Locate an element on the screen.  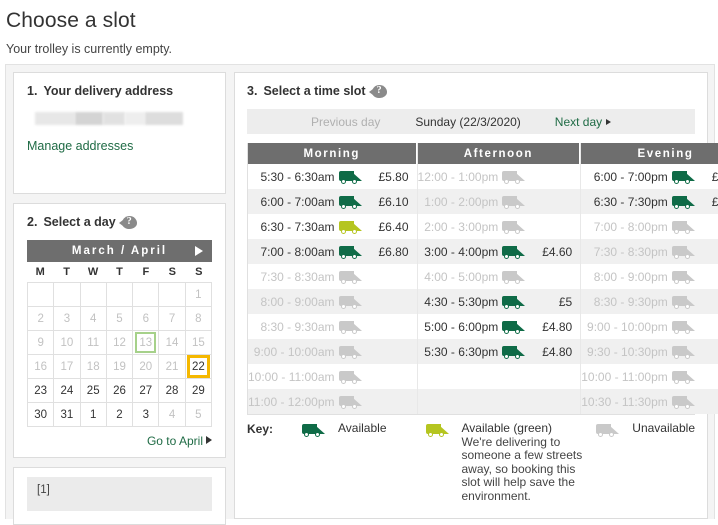
slot-row: 5:30 - 6:30am £5.80 is located at coordinates (332, 176).